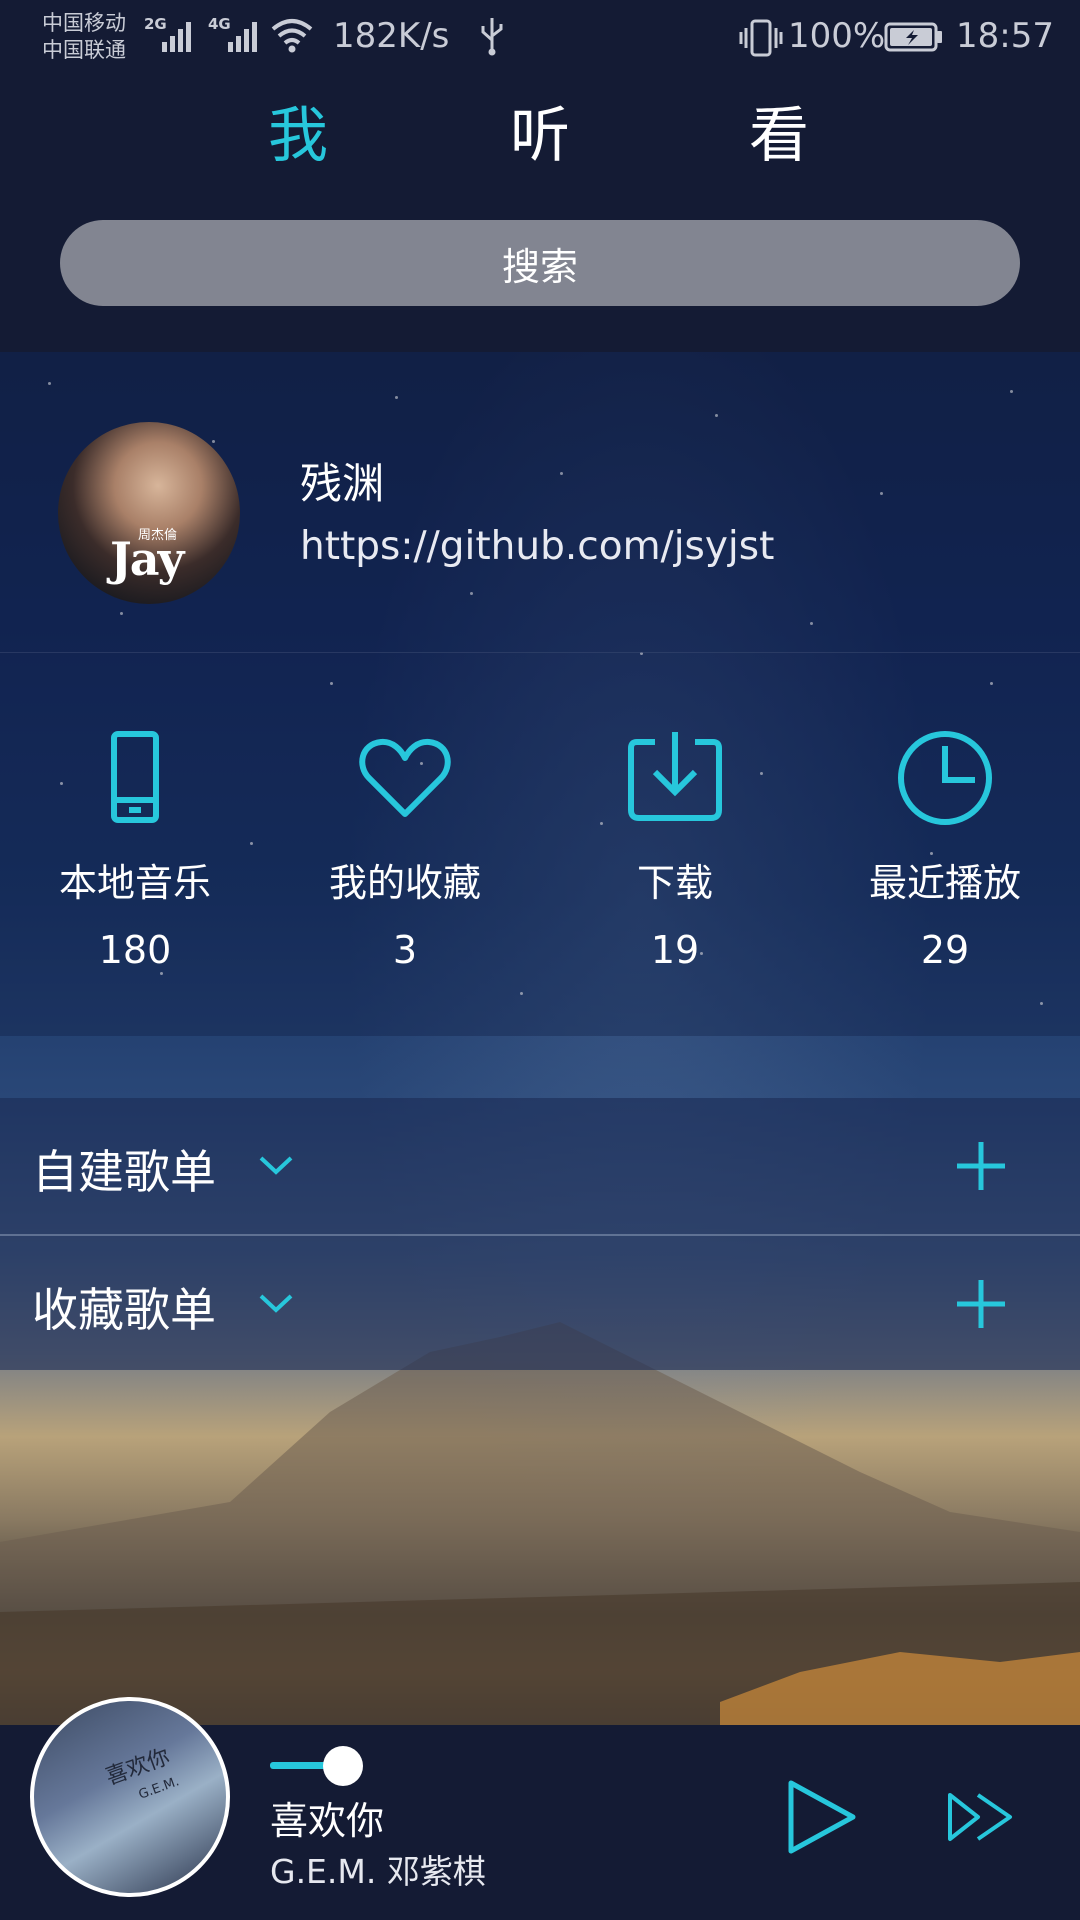  I want to click on progress-thumb, so click(343, 1766).